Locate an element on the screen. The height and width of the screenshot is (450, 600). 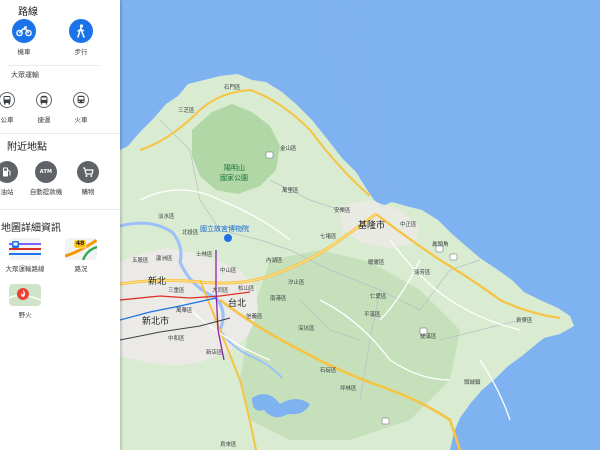
layer-traffic-label: 路況 is located at coordinates (81, 269).